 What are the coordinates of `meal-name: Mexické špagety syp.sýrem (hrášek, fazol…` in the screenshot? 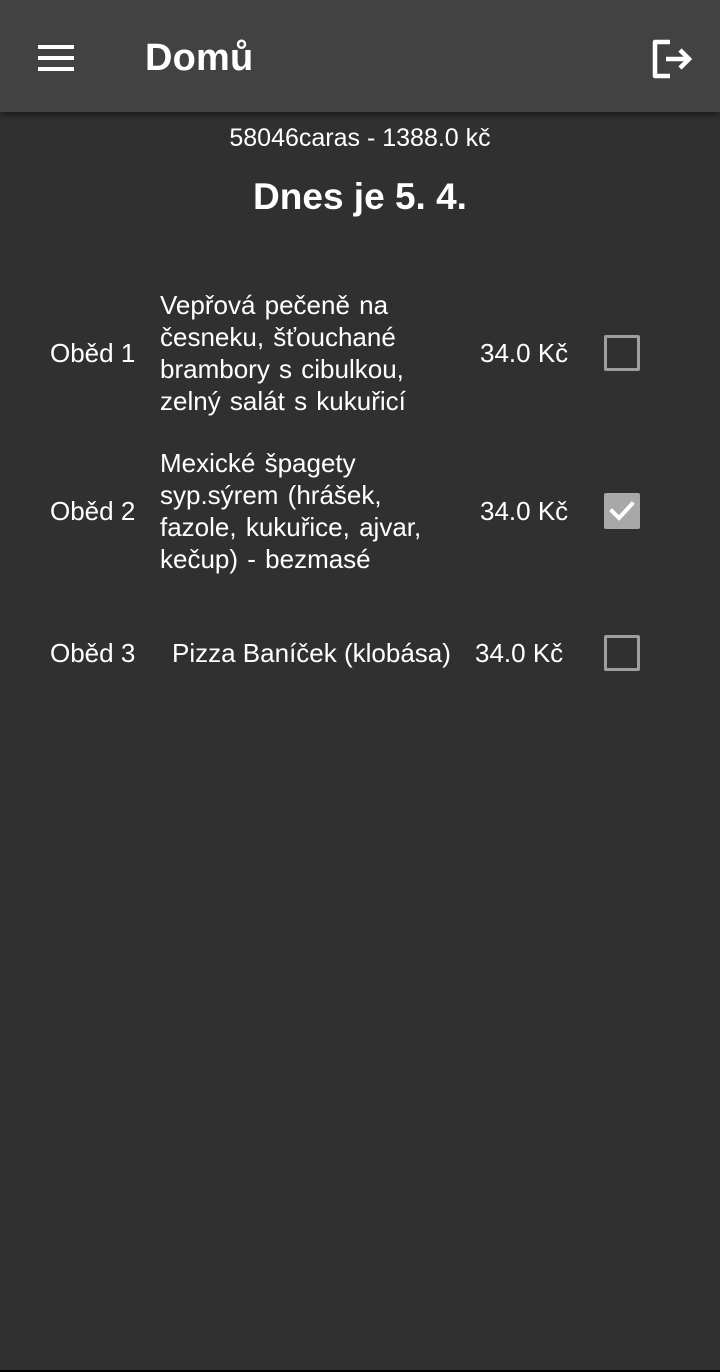 It's located at (291, 511).